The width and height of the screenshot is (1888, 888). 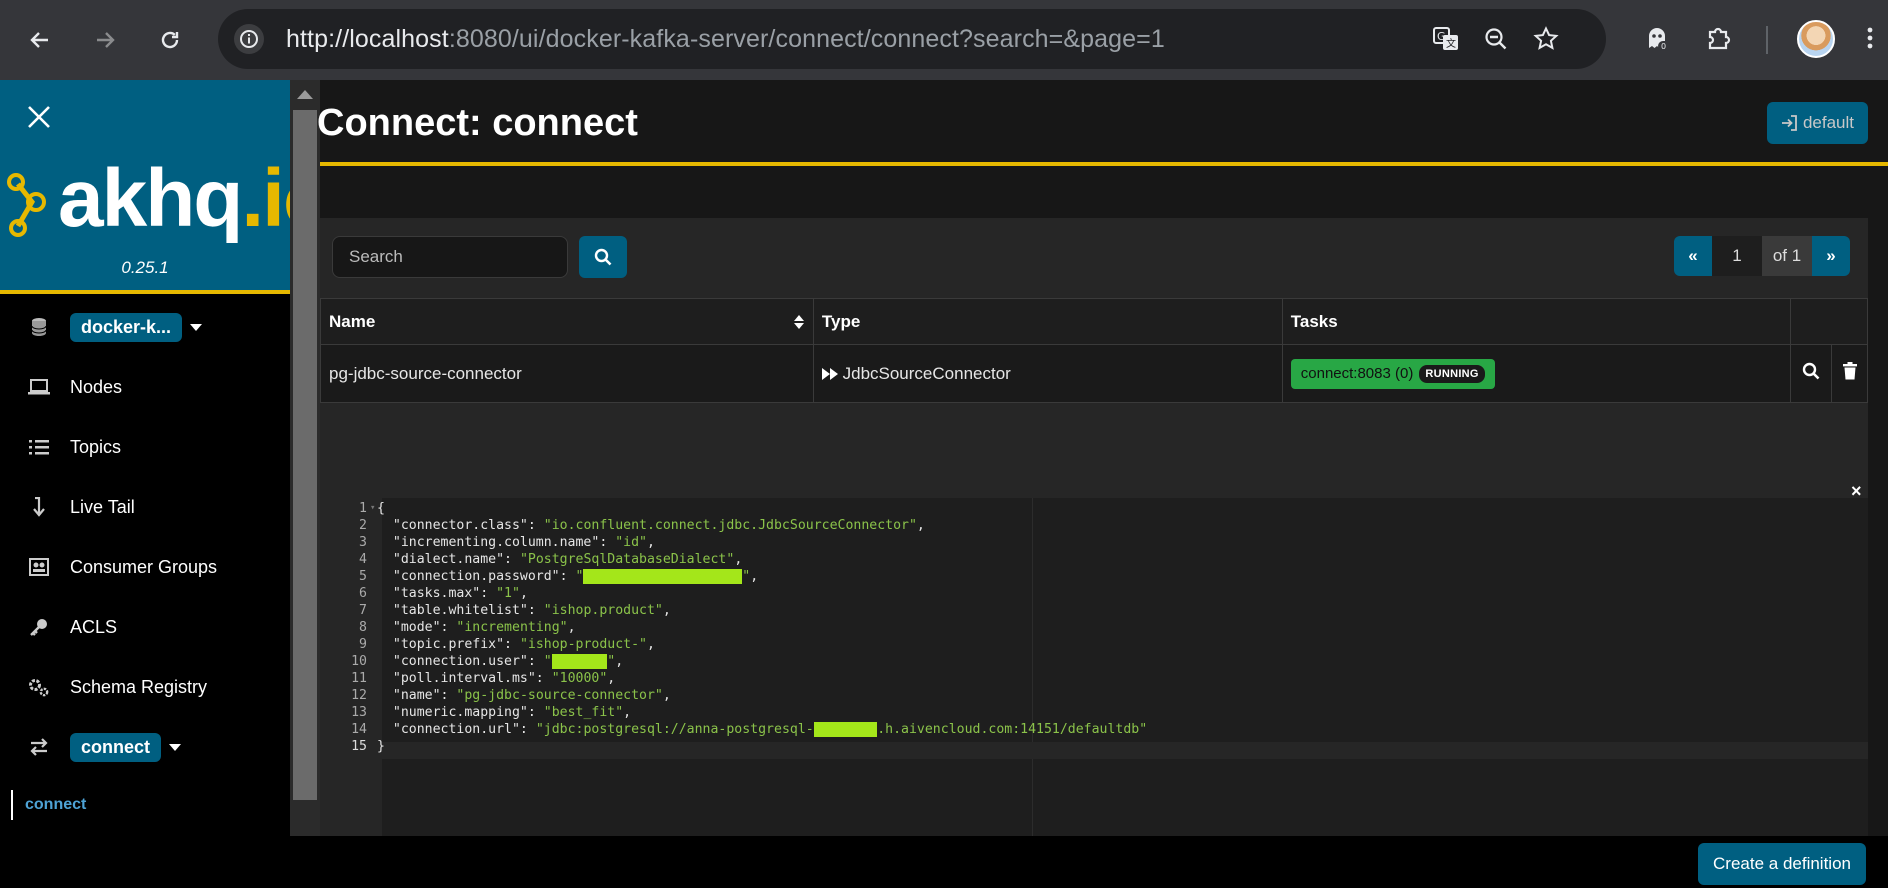 What do you see at coordinates (944, 862) in the screenshot?
I see `footer-bar` at bounding box center [944, 862].